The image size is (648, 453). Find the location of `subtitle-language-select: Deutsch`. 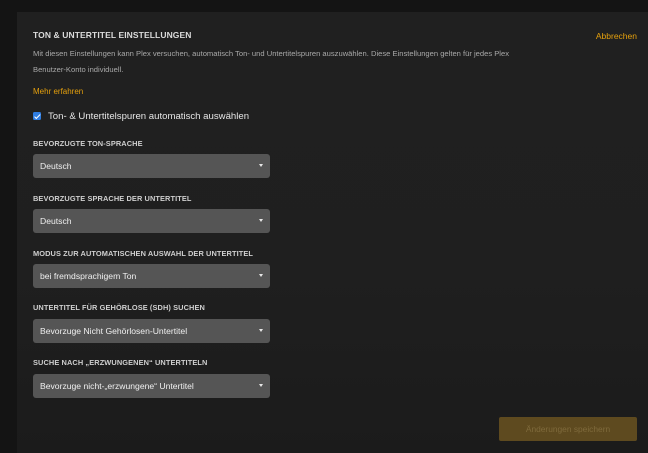

subtitle-language-select: Deutsch is located at coordinates (151, 221).